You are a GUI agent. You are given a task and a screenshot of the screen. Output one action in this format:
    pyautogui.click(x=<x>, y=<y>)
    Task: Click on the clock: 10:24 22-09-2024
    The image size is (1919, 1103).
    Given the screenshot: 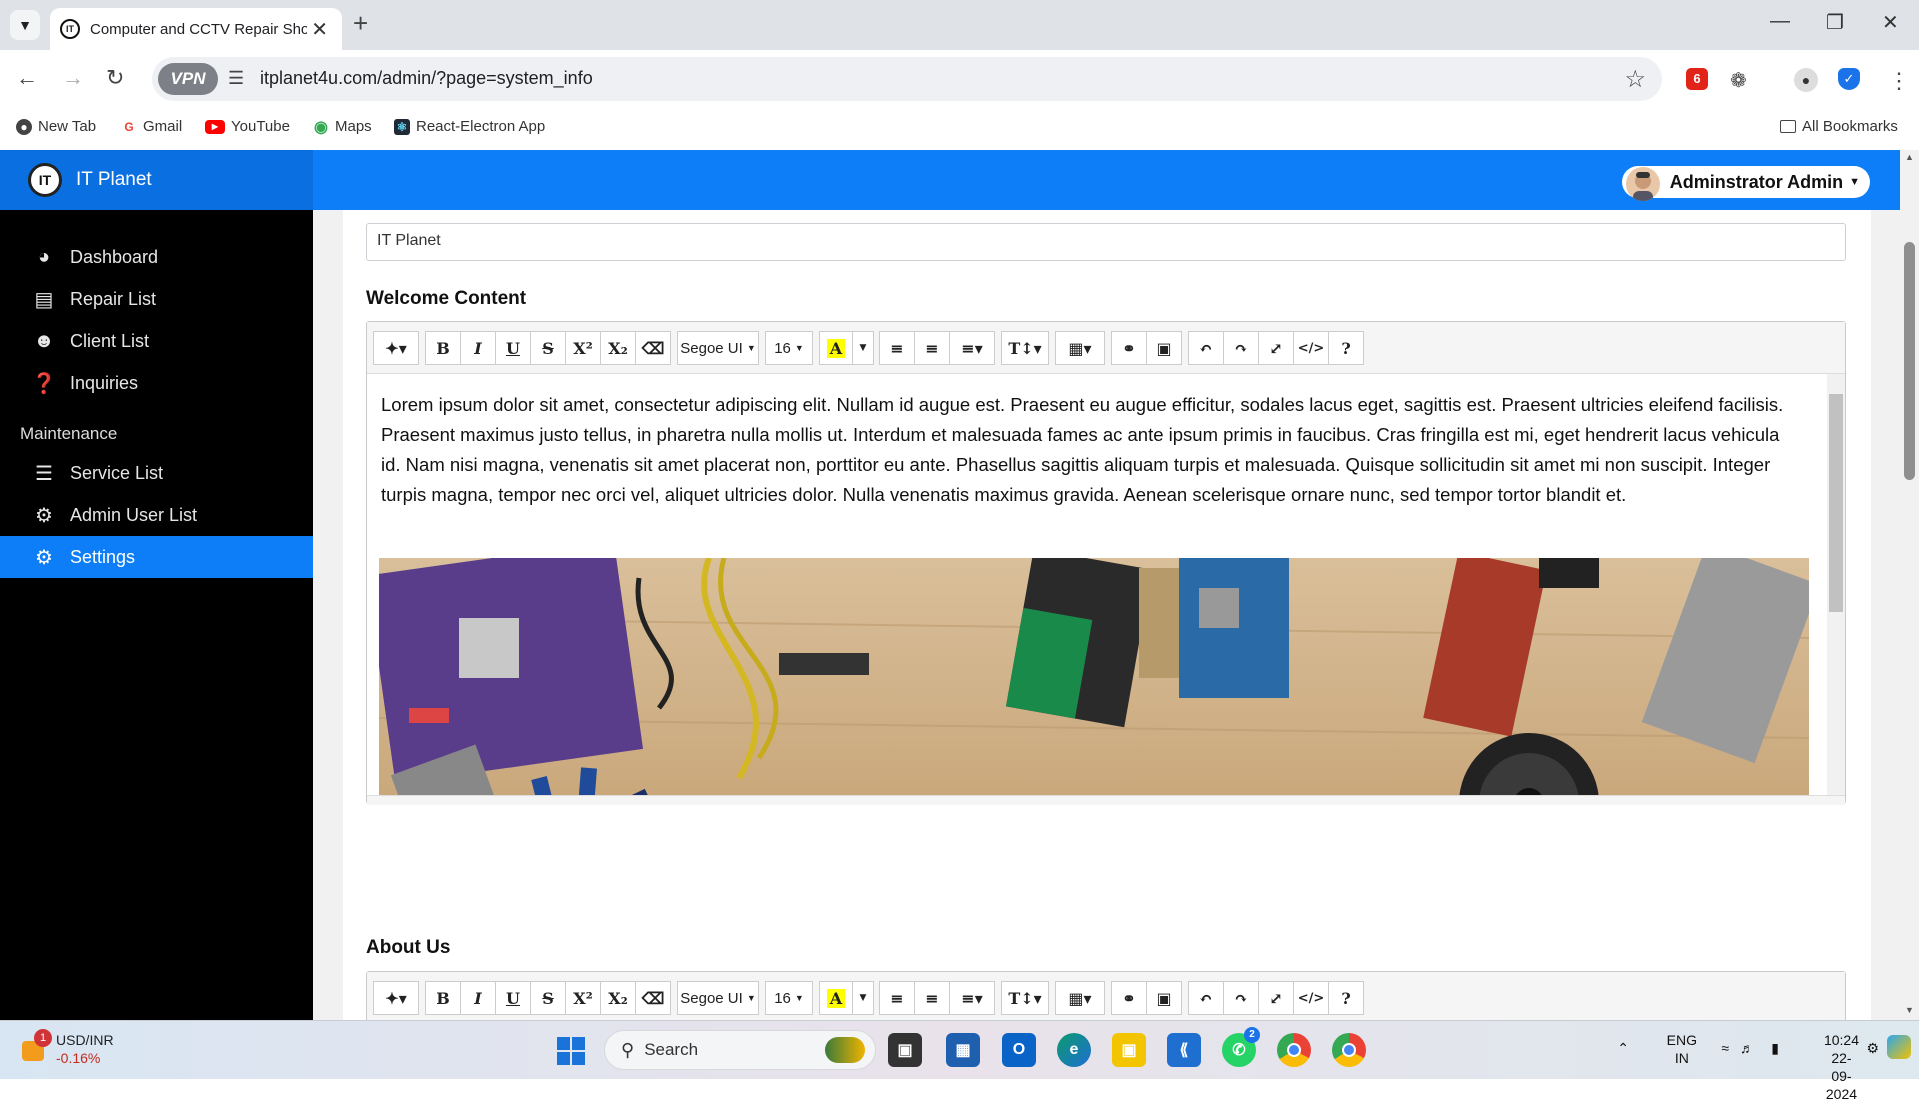 What is the action you would take?
    pyautogui.click(x=1841, y=1067)
    